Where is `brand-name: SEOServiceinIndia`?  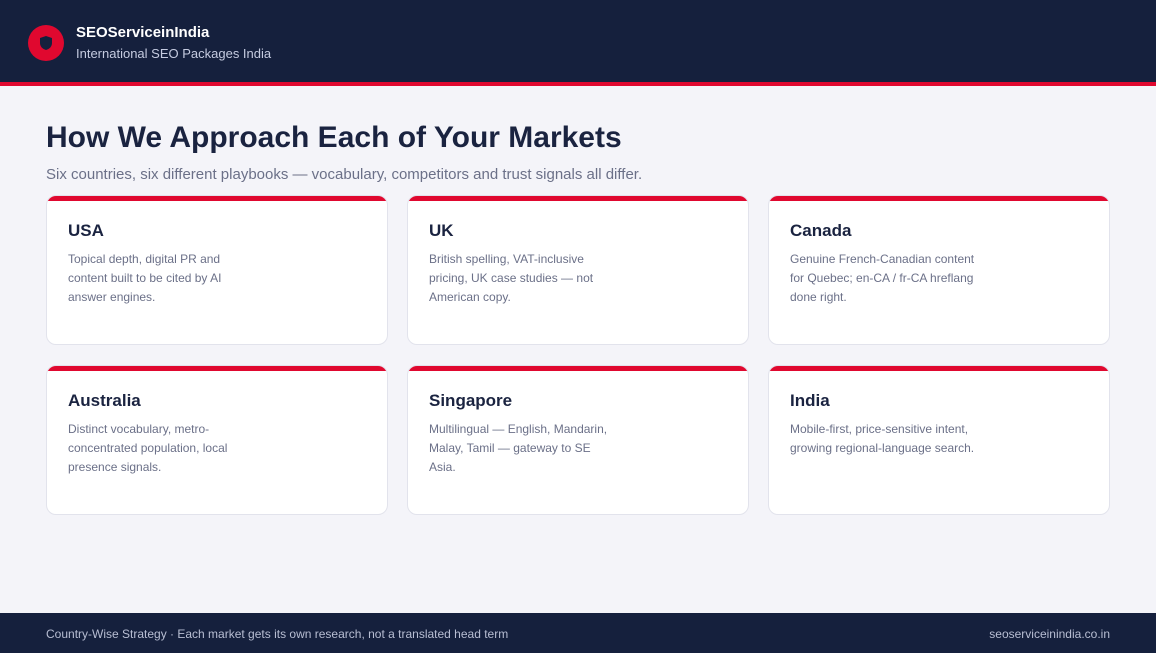
brand-name: SEOServiceinIndia is located at coordinates (142, 32).